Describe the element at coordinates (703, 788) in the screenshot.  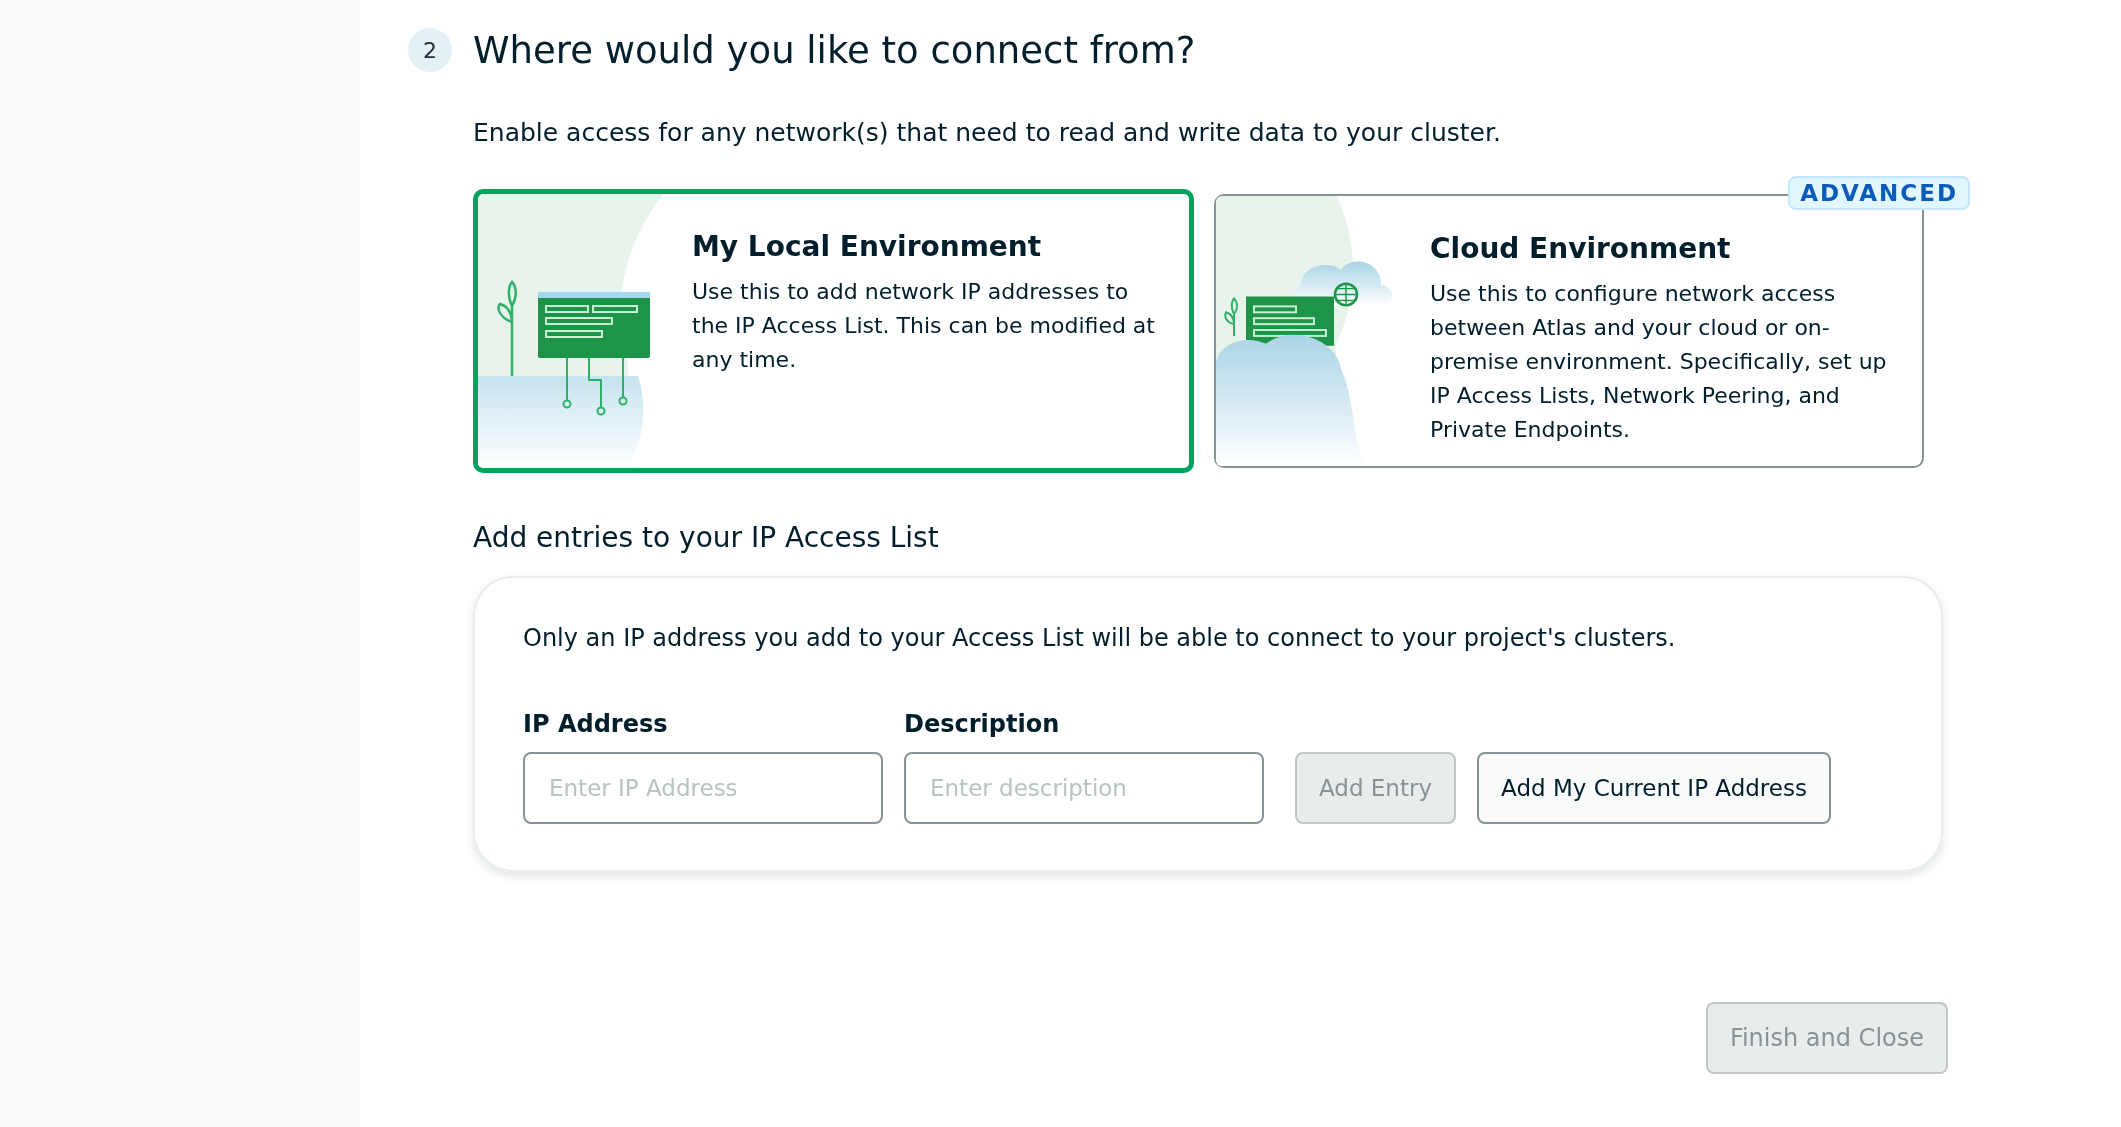
I see `input-field: Enter IP Address` at that location.